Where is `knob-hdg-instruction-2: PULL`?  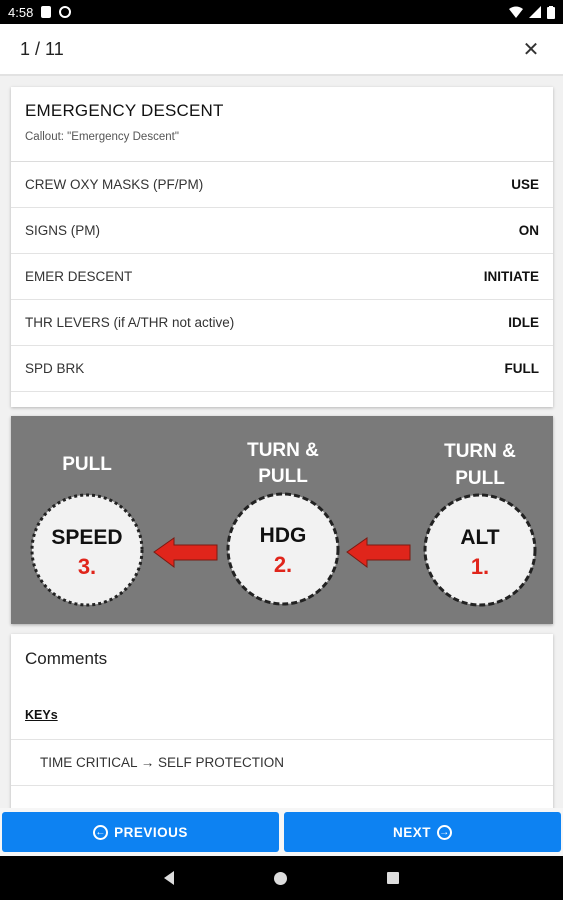
knob-hdg-instruction-2: PULL is located at coordinates (283, 476).